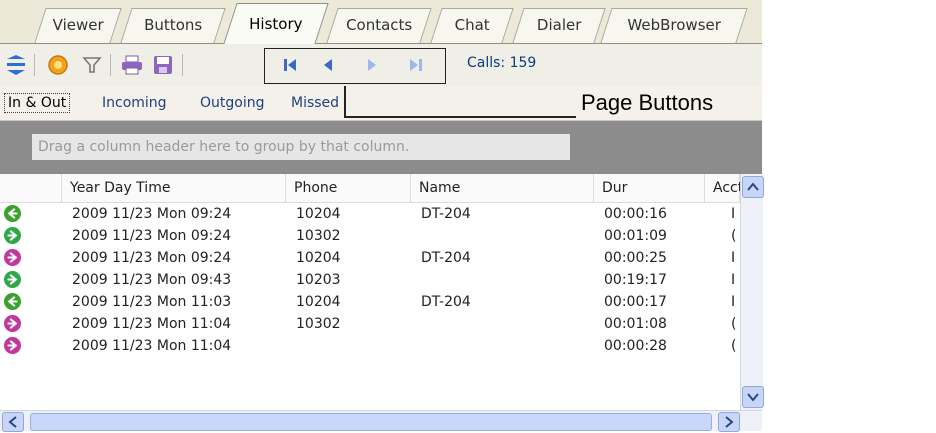 This screenshot has width=936, height=433. I want to click on grid-header: Year Day Time Phone Name Dur Acct, so click(381, 188).